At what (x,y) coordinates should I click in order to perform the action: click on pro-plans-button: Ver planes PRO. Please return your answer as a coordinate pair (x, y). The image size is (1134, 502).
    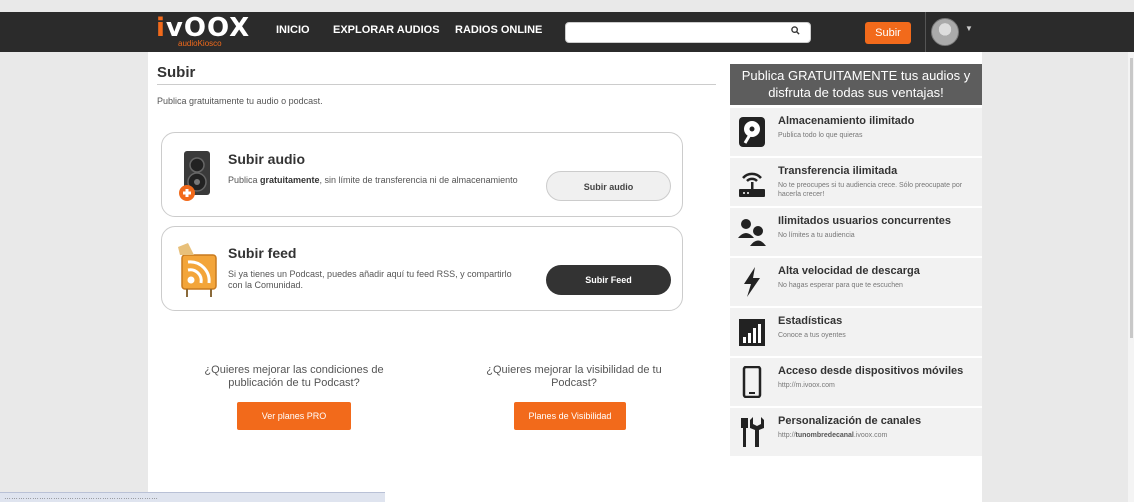
    Looking at the image, I should click on (294, 416).